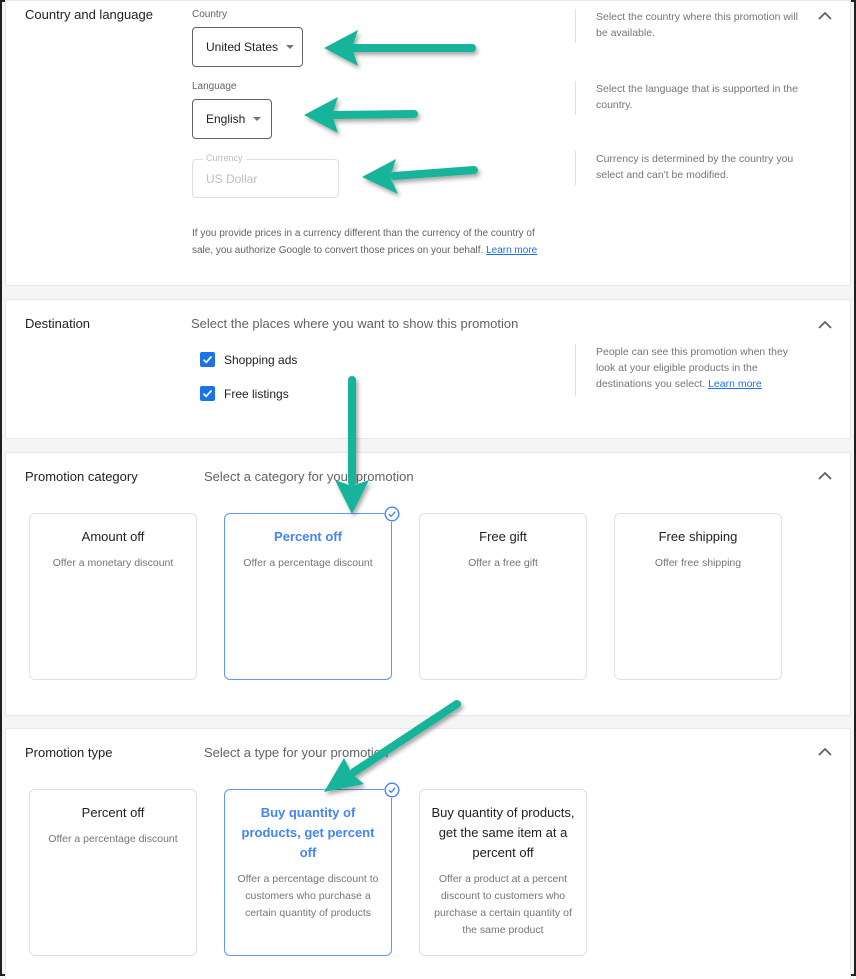  I want to click on language-select: English, so click(232, 119).